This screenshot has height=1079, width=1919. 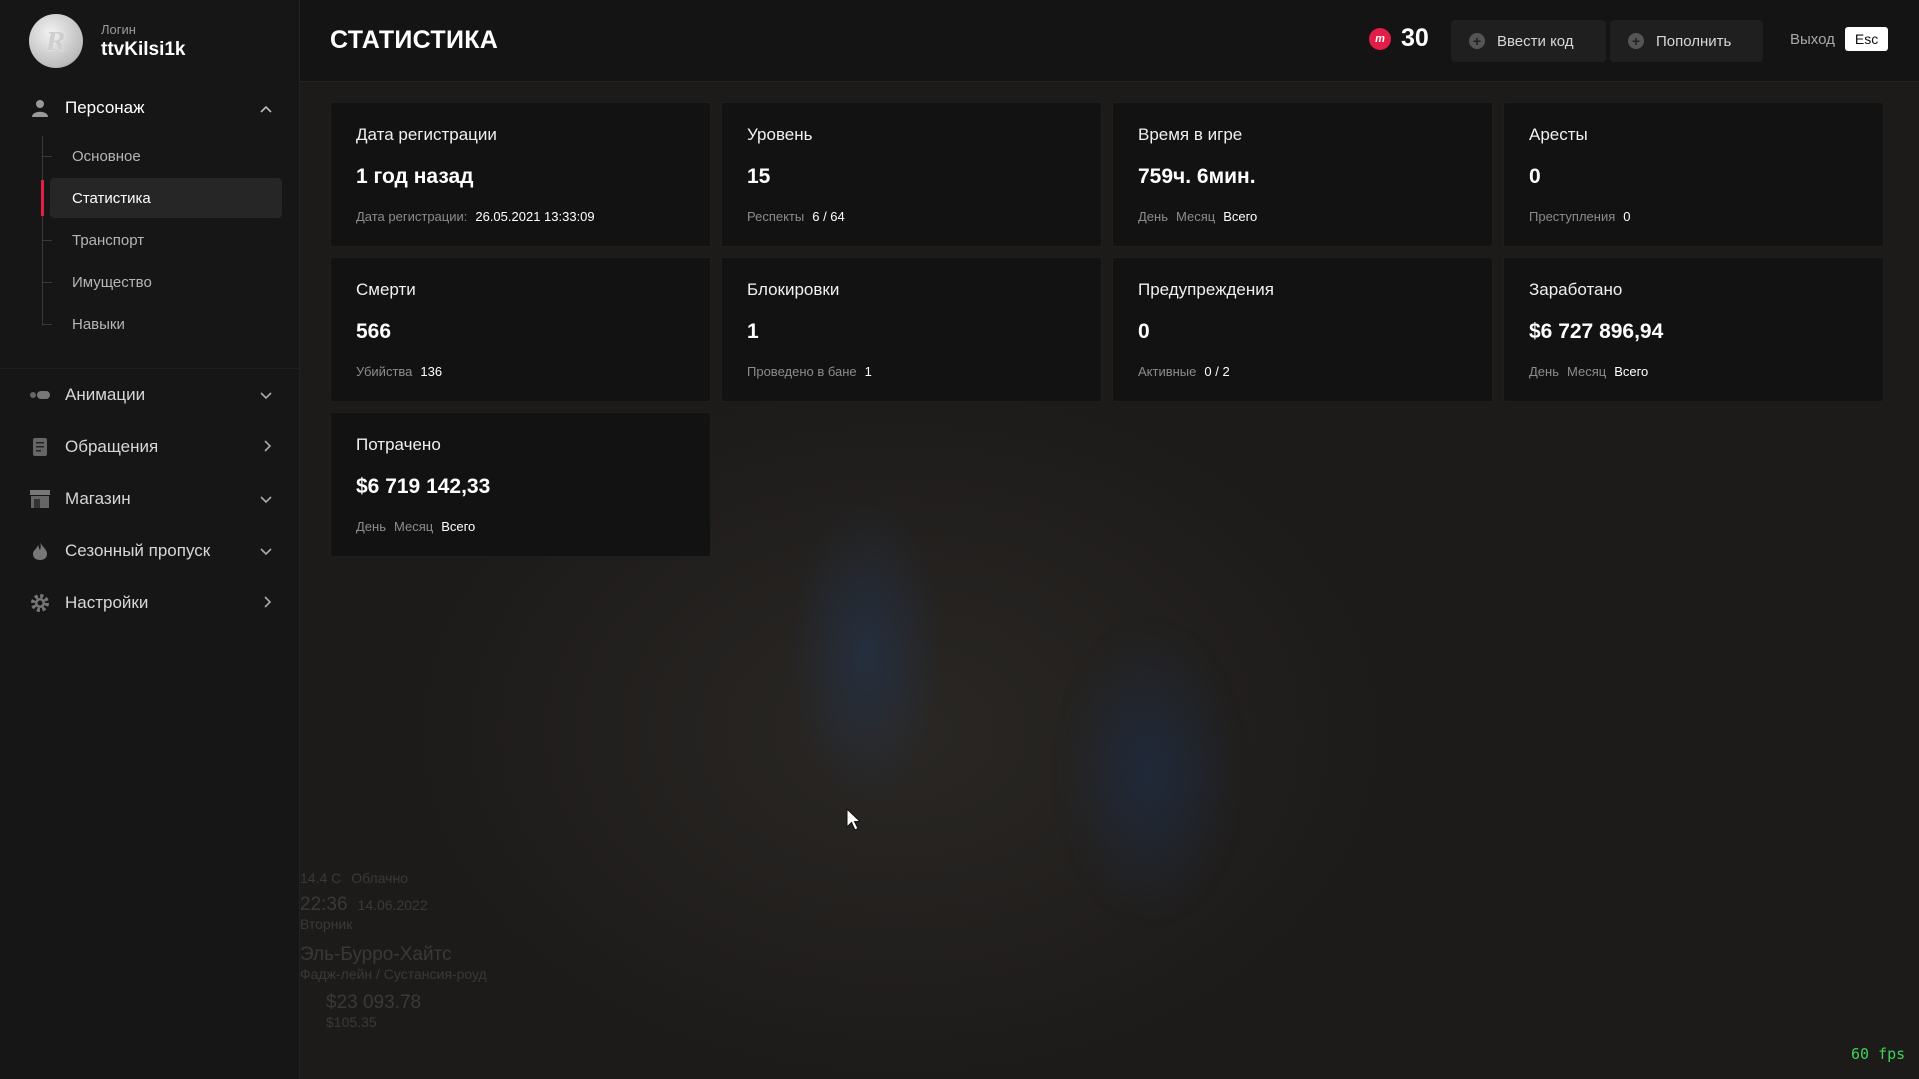 What do you see at coordinates (386, 289) in the screenshot?
I see `card-title: Смерти` at bounding box center [386, 289].